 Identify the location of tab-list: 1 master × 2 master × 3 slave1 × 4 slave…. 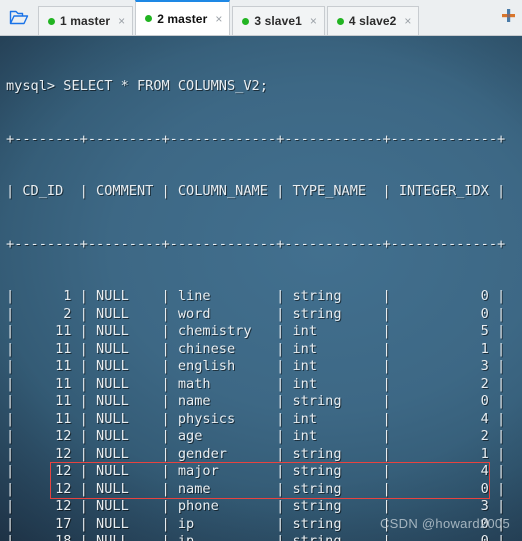
(266, 17).